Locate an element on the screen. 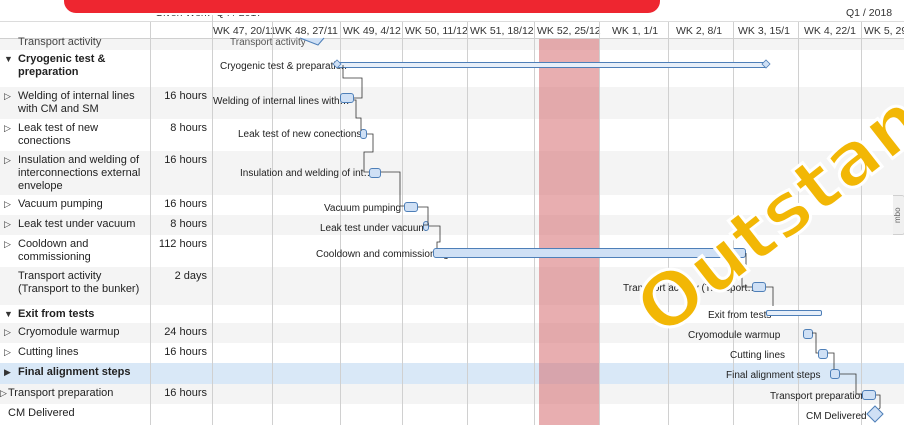 The width and height of the screenshot is (904, 425). timeline-label: Final alignment steps is located at coordinates (773, 375).